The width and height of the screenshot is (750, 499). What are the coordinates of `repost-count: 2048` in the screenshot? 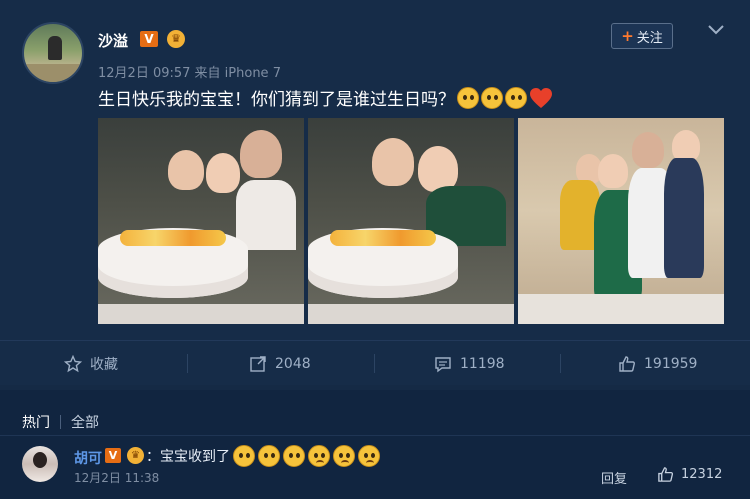 It's located at (293, 363).